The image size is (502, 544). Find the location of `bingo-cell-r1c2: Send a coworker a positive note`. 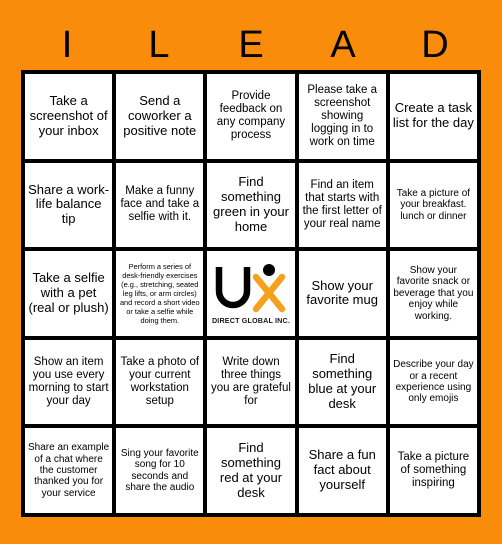

bingo-cell-r1c2: Send a coworker a positive note is located at coordinates (160, 116).